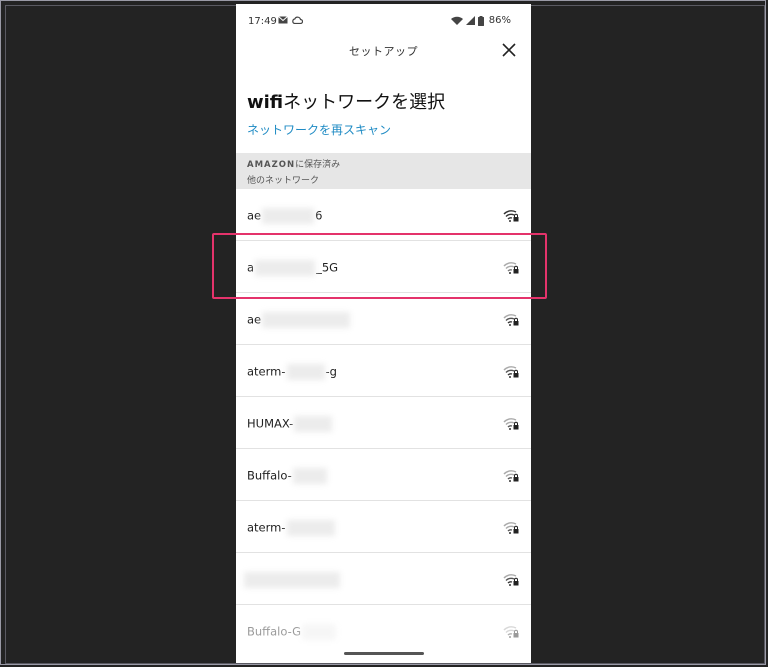 The image size is (768, 667). Describe the element at coordinates (319, 129) in the screenshot. I see `rescan-network-link: ネットワークを再スキャン` at that location.